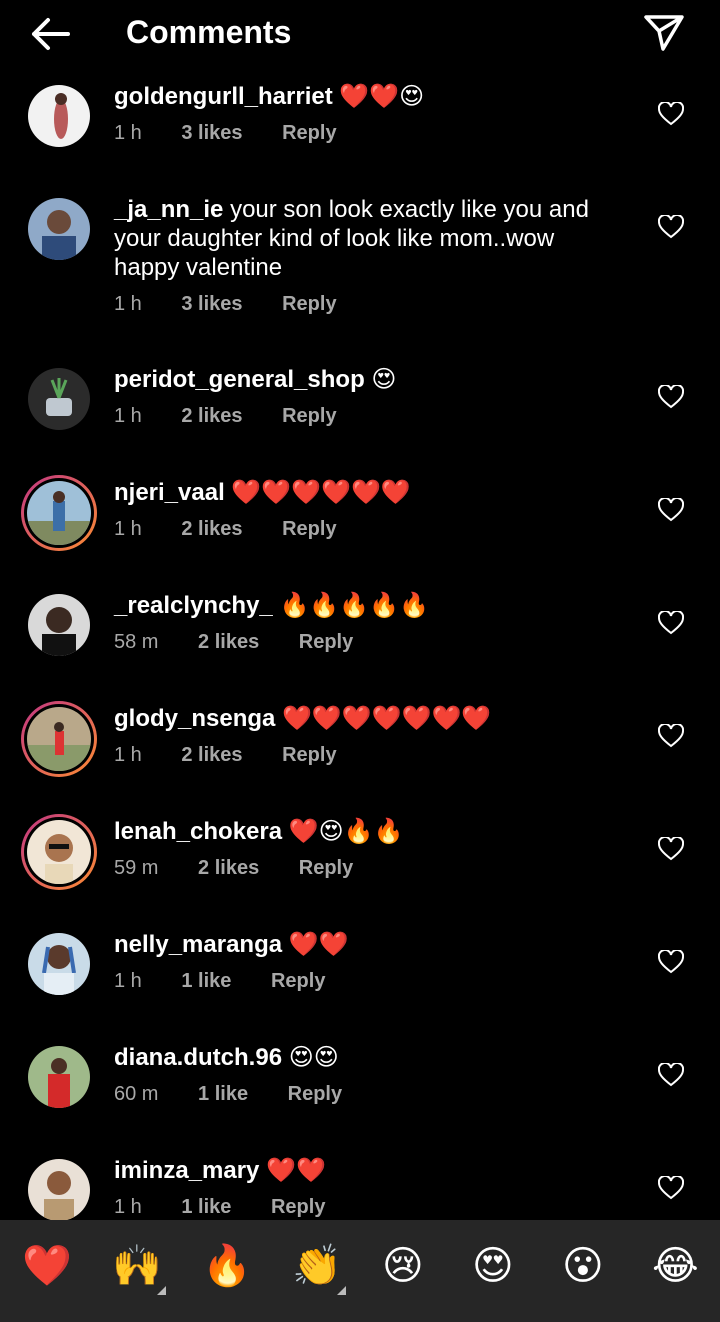 This screenshot has width=720, height=1322. Describe the element at coordinates (321, 492) in the screenshot. I see `comment-emoji: ❤️❤️❤️❤️❤️❤️` at that location.